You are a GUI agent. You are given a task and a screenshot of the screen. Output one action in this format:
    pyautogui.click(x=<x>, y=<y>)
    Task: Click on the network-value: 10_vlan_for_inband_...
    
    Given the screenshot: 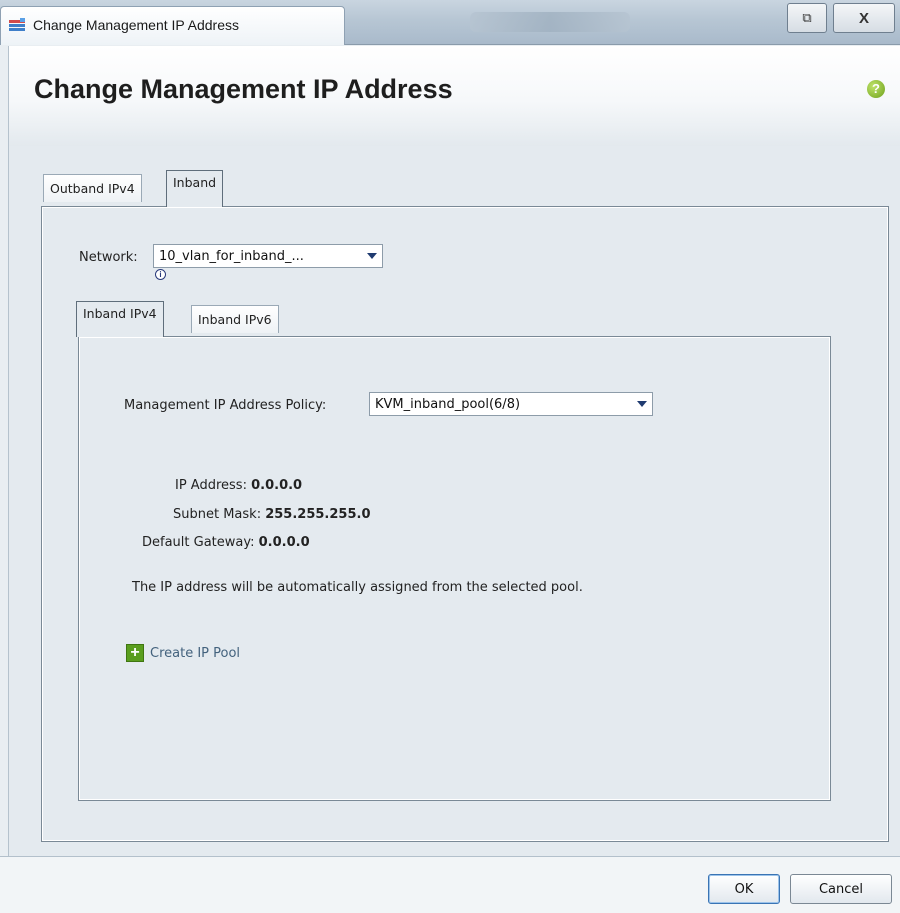 What is the action you would take?
    pyautogui.click(x=231, y=256)
    